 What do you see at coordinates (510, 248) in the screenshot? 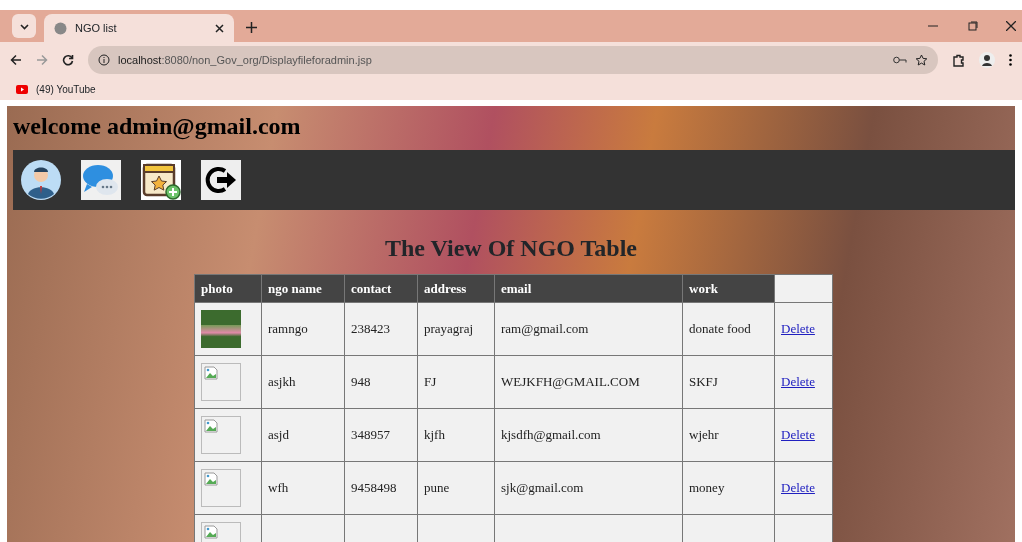
I see `page-heading: The View Of NGO Table` at bounding box center [510, 248].